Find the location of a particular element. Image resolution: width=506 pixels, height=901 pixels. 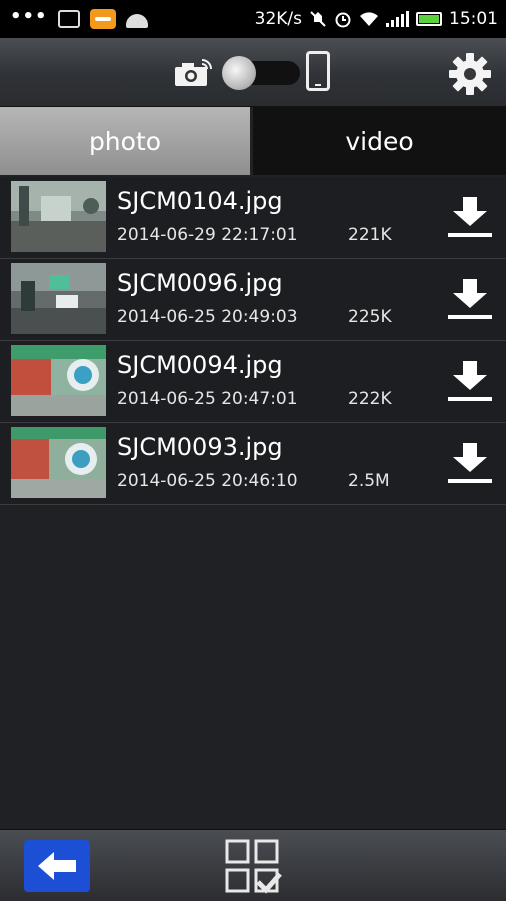

file-date: 2014-06-29 22:17:01 is located at coordinates (207, 235).